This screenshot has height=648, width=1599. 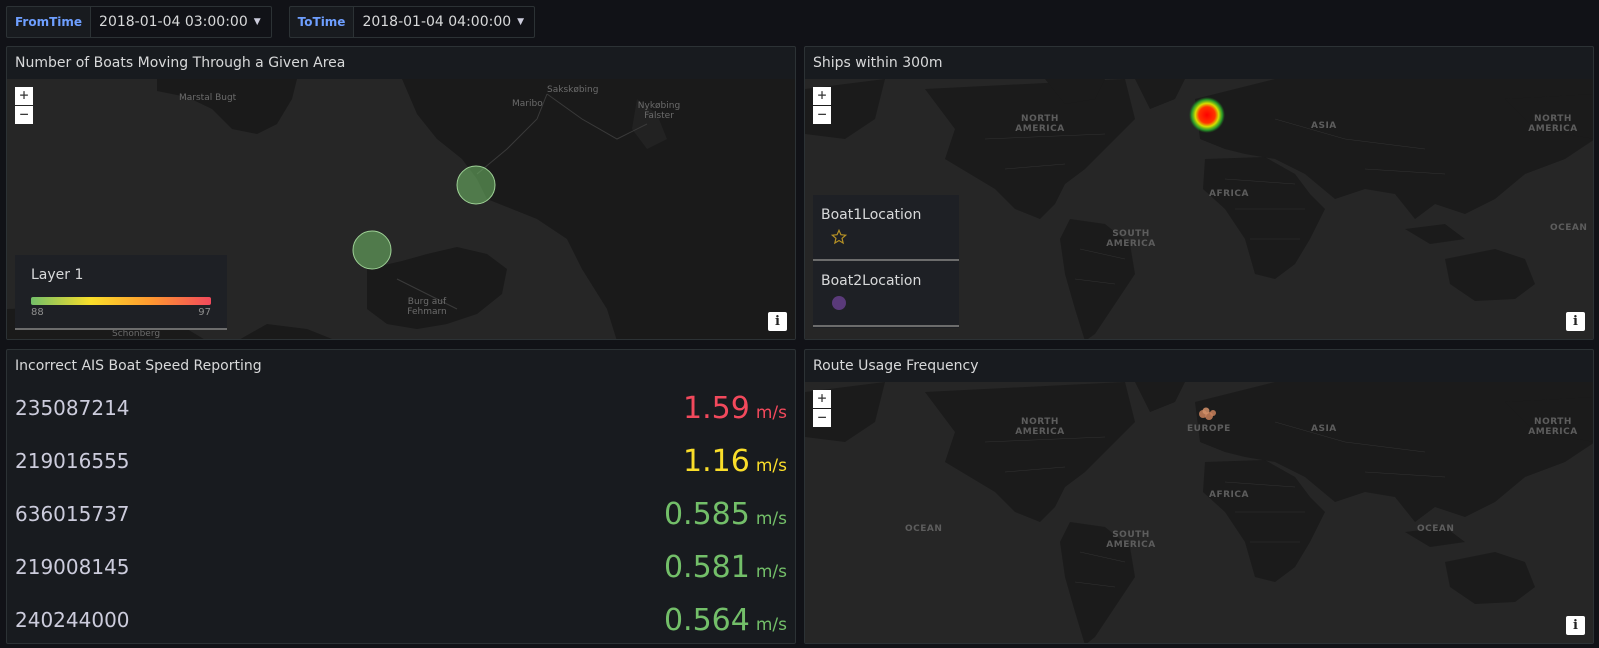 What do you see at coordinates (401, 567) in the screenshot?
I see `stat-row: 219008145 0.581 m/s` at bounding box center [401, 567].